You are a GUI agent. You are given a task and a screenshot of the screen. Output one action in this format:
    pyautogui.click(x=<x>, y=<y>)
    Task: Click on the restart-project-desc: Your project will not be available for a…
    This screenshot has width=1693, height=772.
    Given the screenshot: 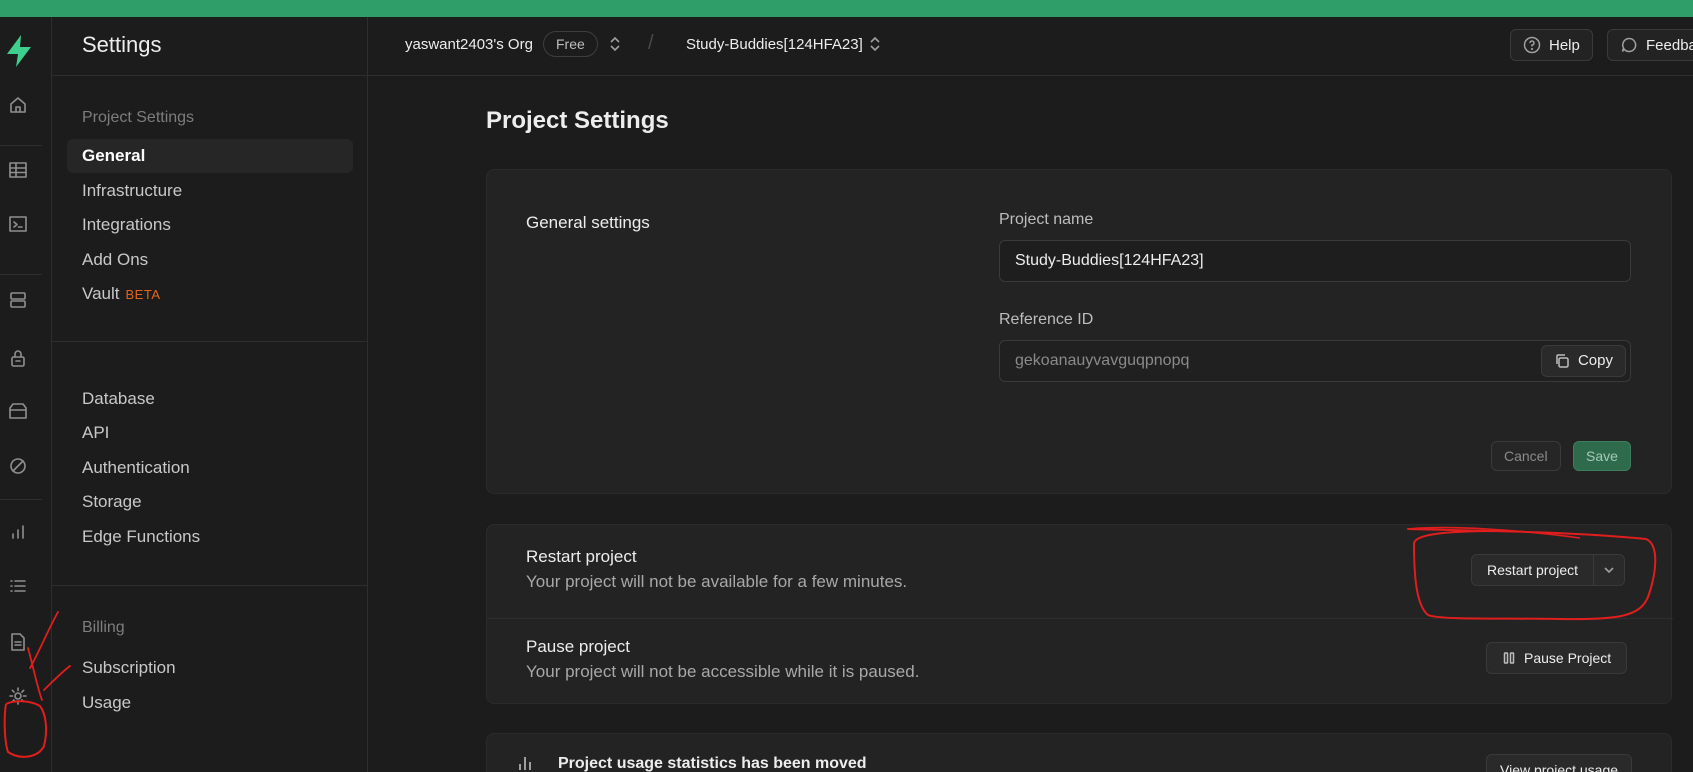 What is the action you would take?
    pyautogui.click(x=717, y=581)
    